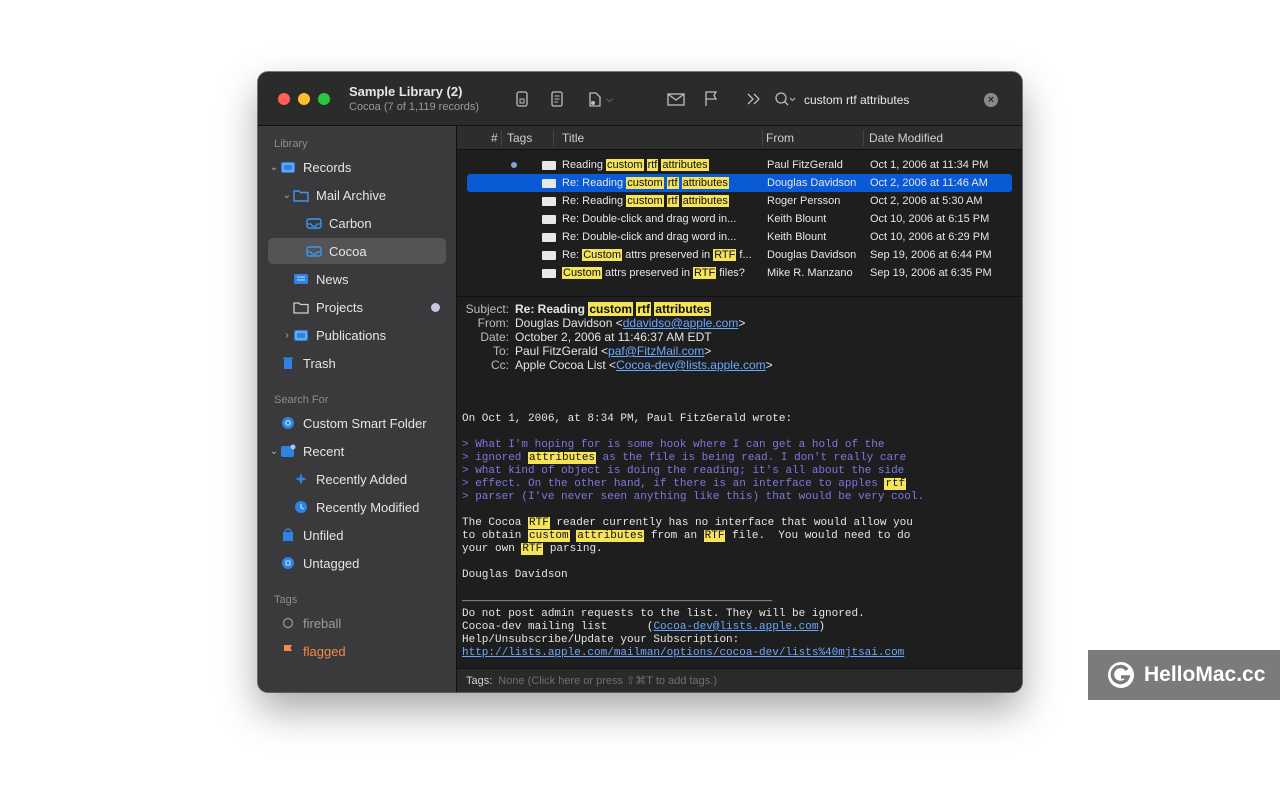 This screenshot has width=1280, height=800. I want to click on subject-value: Re: Reading custom rtf attributes, so click(613, 309).